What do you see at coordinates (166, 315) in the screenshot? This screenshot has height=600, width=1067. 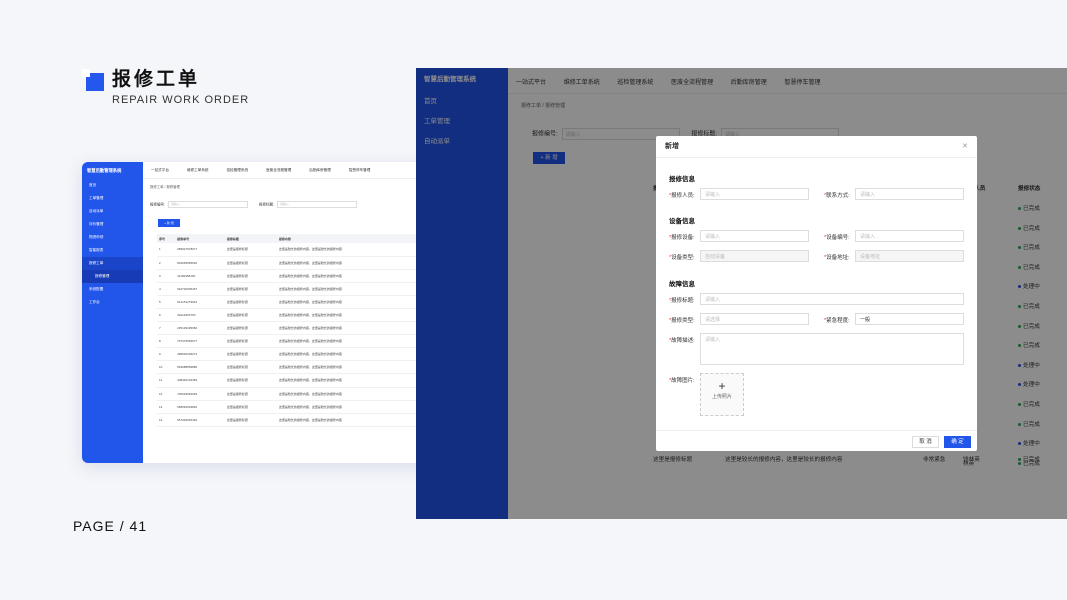 I see `table-cell: 6` at bounding box center [166, 315].